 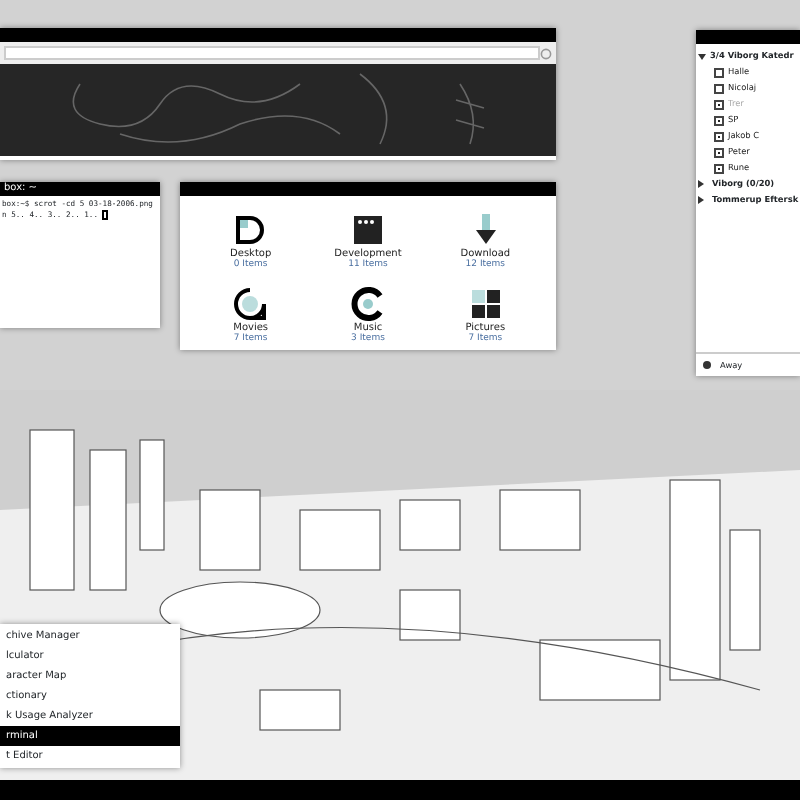 I want to click on address-field, so click(x=272, y=53).